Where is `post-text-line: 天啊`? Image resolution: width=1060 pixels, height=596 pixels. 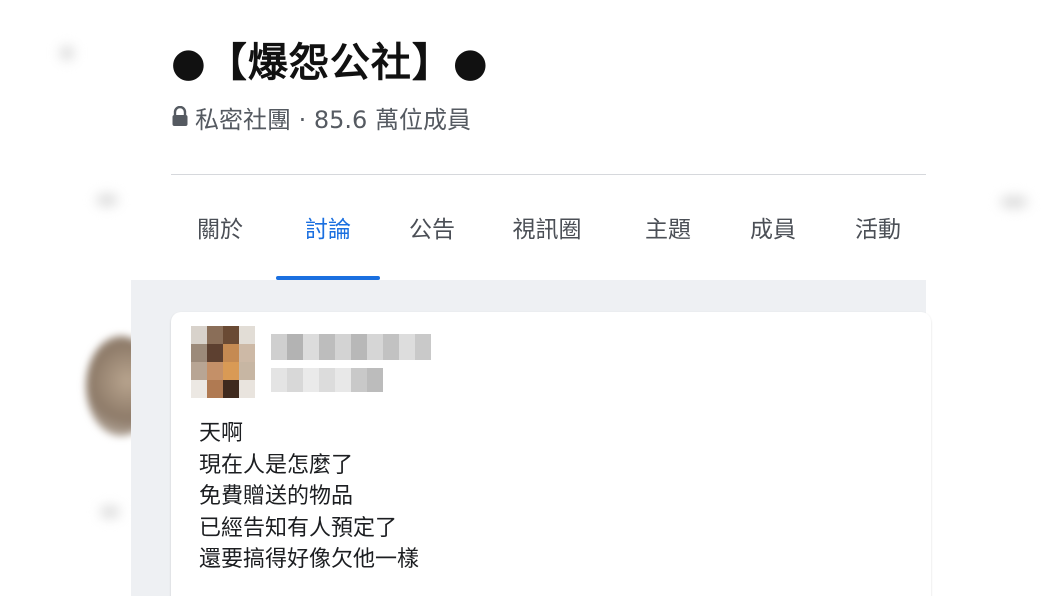
post-text-line: 天啊 is located at coordinates (221, 433).